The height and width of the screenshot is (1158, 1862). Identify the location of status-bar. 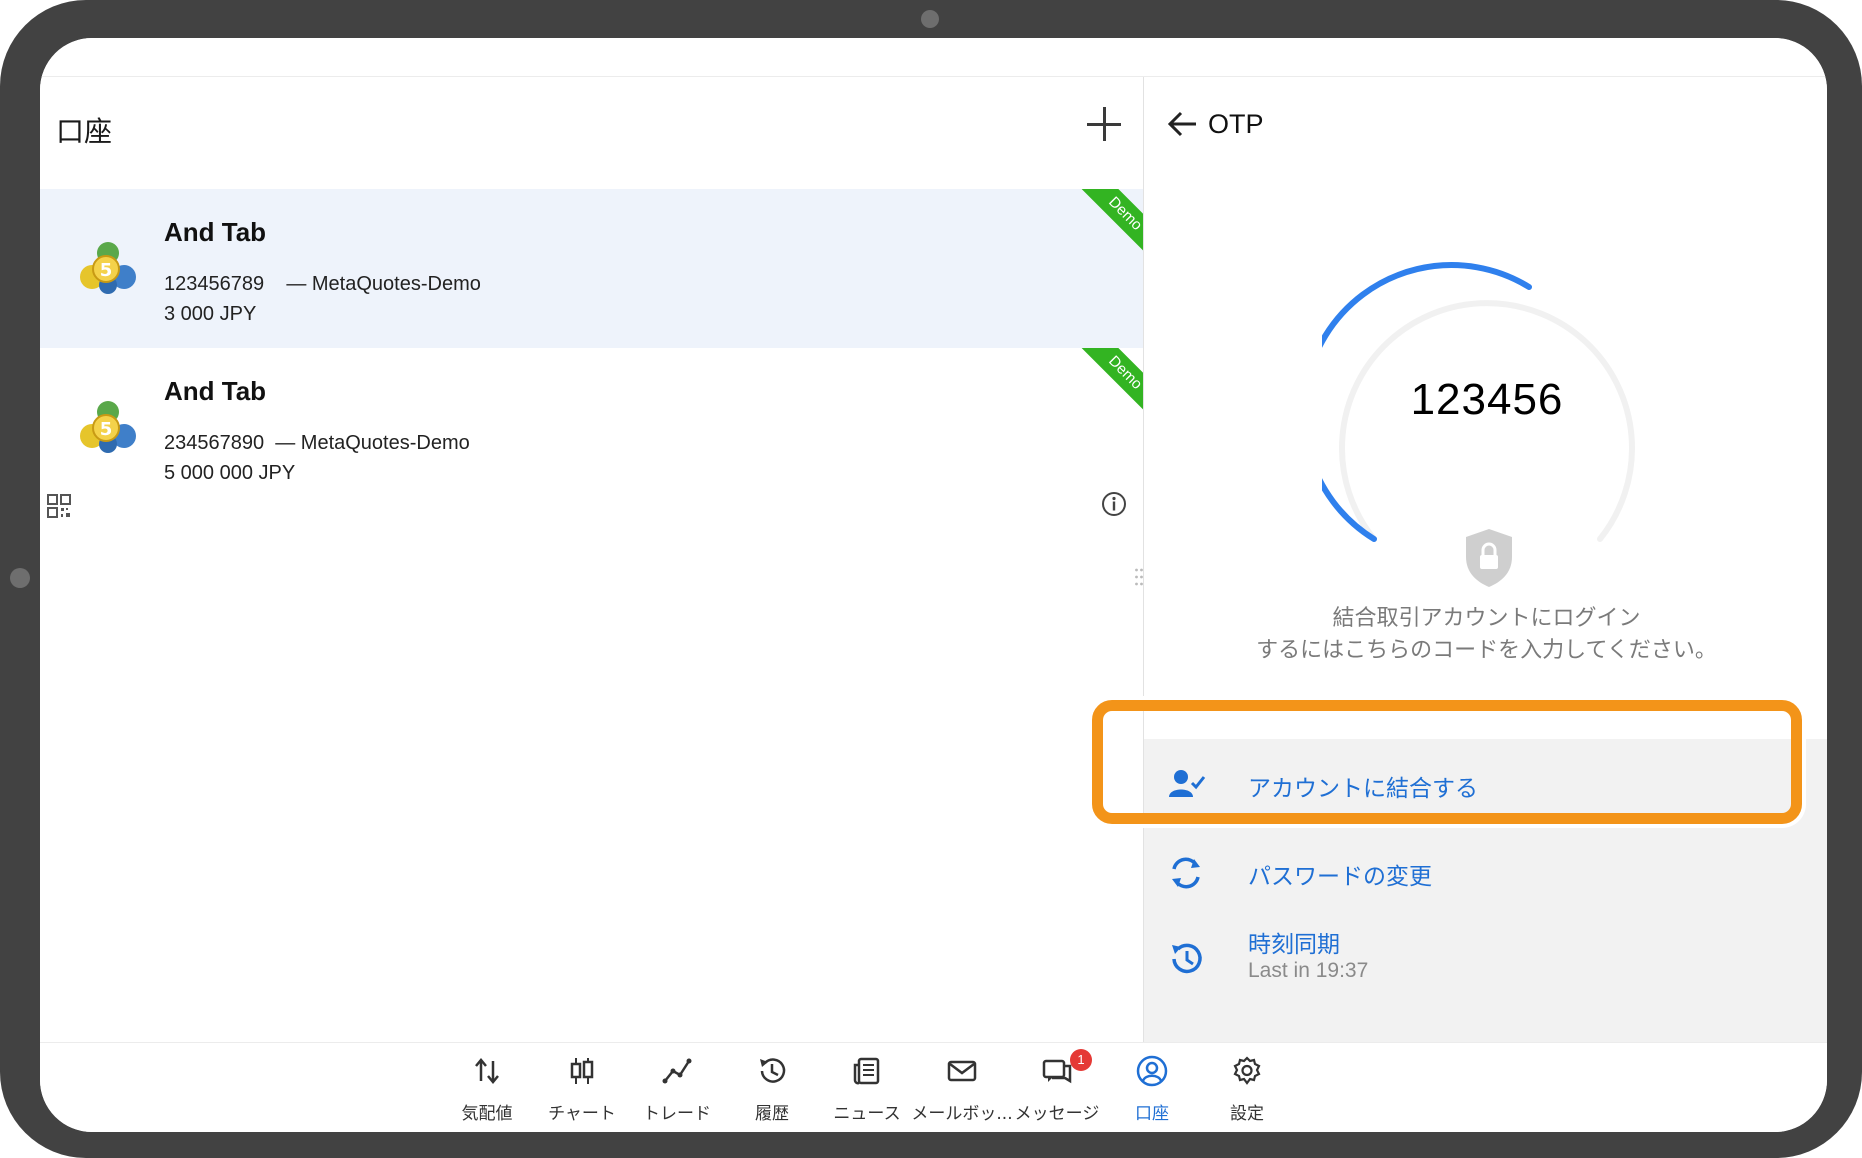
(933, 57).